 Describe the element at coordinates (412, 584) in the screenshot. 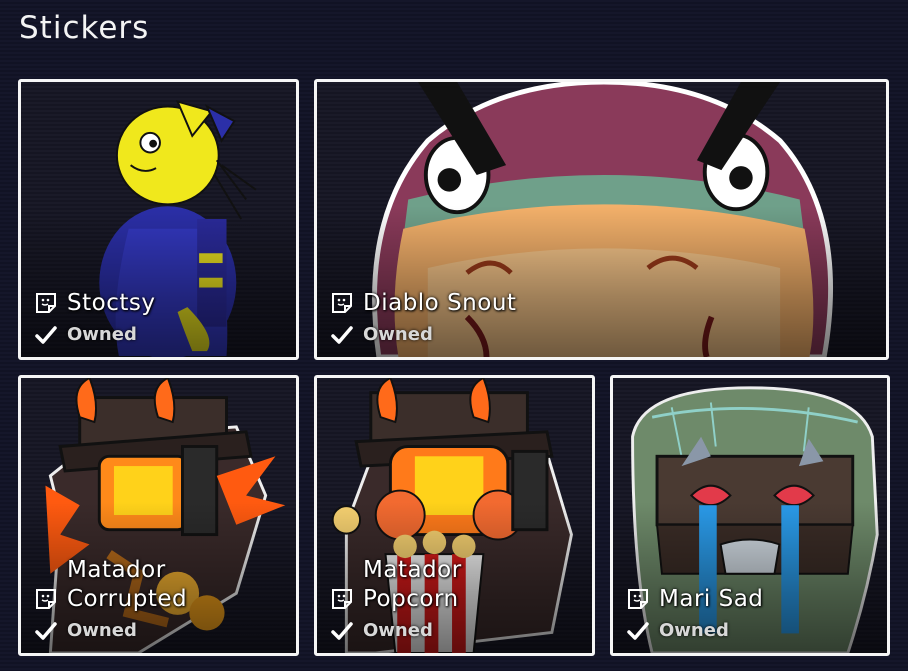

I see `sticker-name: Matador Popcorn` at that location.